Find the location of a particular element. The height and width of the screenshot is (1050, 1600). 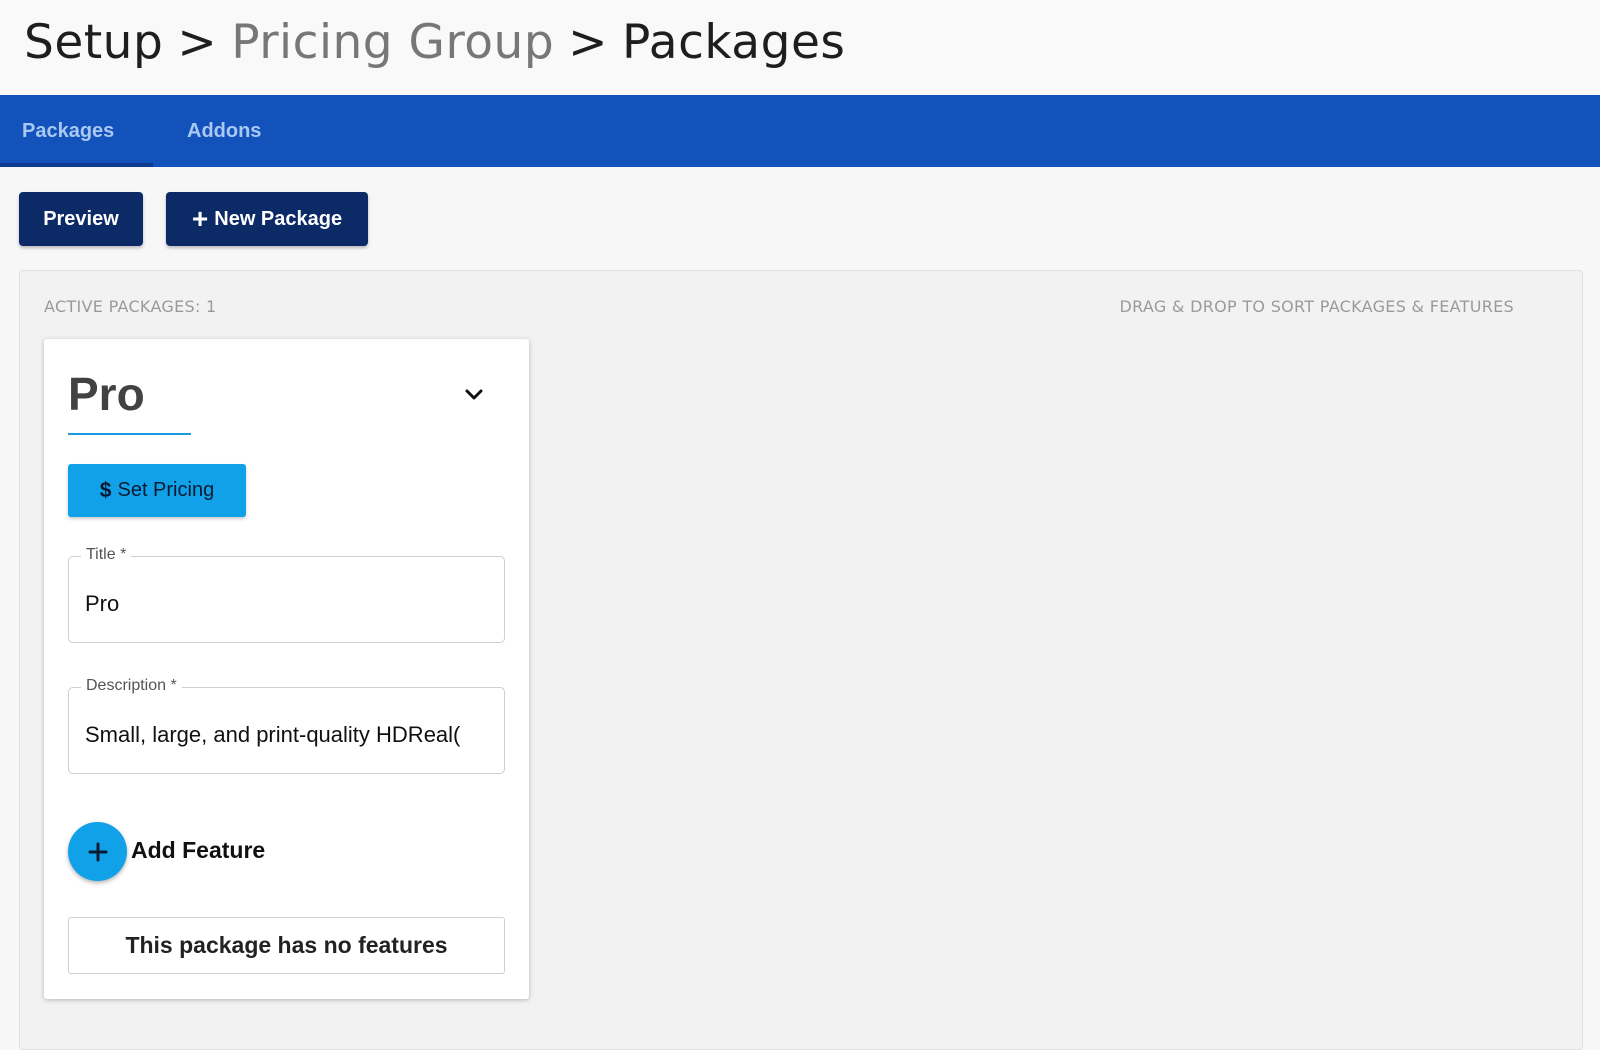

package-name: Pro is located at coordinates (106, 394).